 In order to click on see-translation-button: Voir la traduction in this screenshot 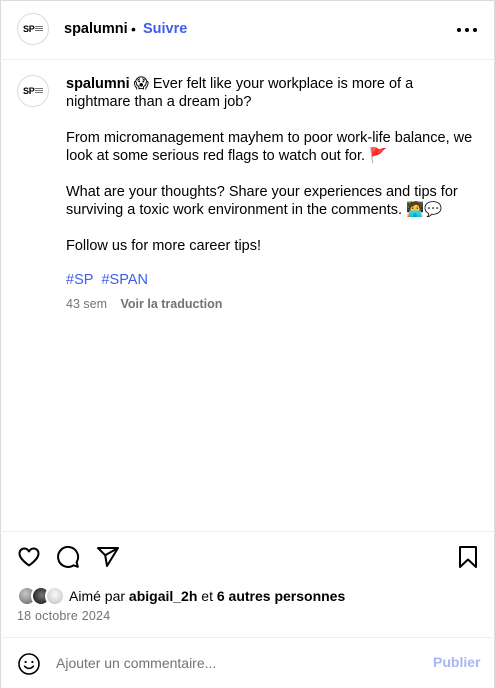, I will do `click(171, 304)`.